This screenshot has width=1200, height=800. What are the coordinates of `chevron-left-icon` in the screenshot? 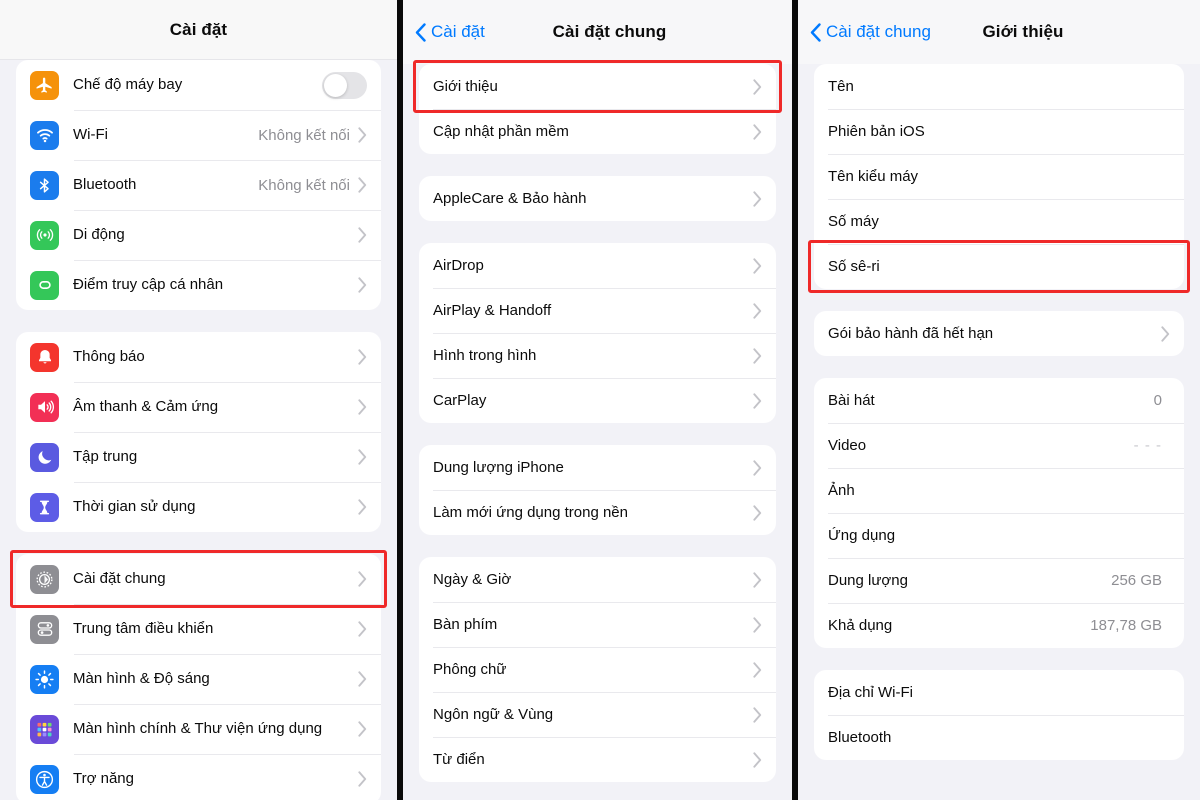 It's located at (420, 32).